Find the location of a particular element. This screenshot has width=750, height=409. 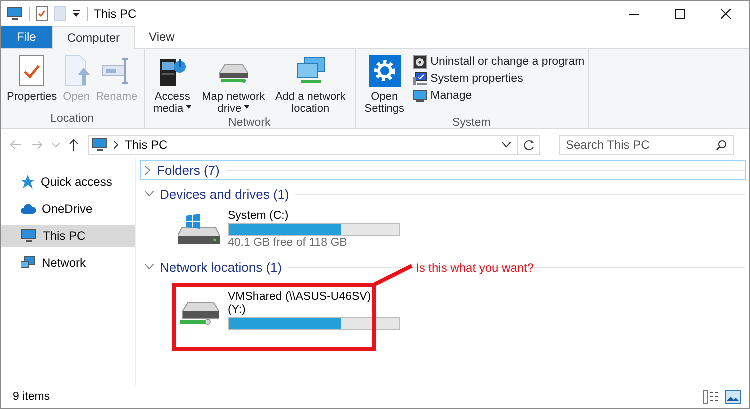

large-icons-view-icon is located at coordinates (733, 397).